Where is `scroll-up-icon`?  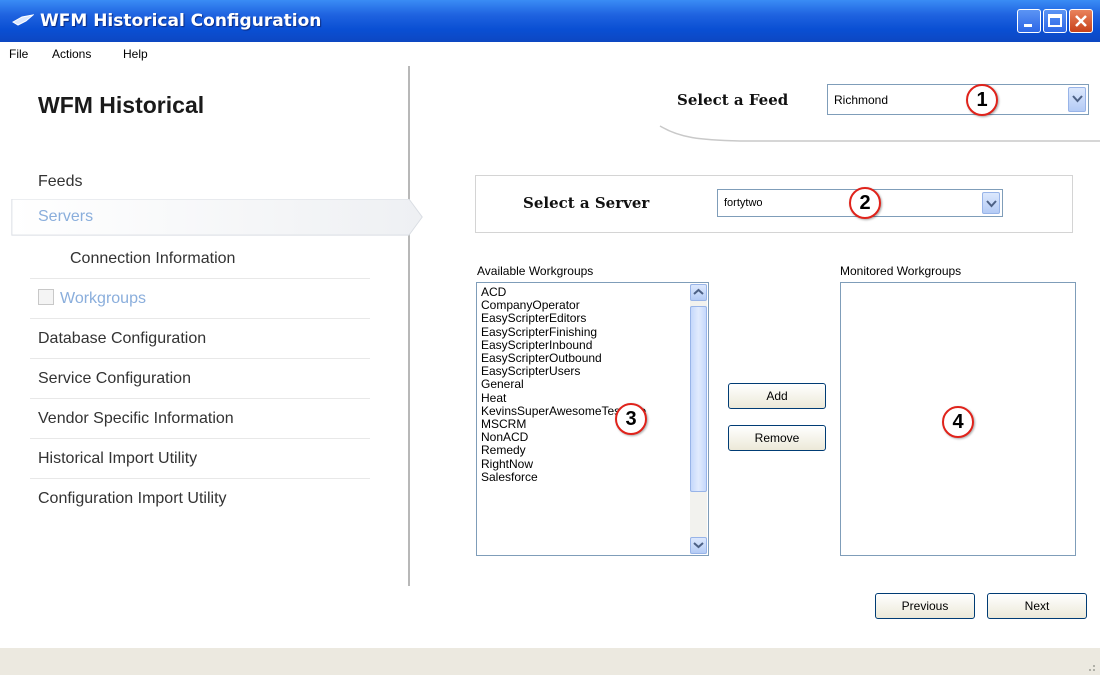 scroll-up-icon is located at coordinates (698, 291).